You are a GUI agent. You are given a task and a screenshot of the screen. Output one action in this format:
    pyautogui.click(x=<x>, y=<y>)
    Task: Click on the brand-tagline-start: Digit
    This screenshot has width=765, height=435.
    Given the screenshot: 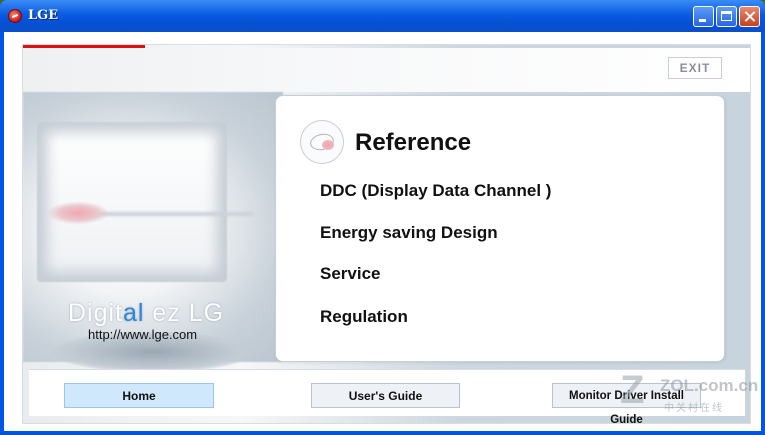 What is the action you would take?
    pyautogui.click(x=96, y=313)
    